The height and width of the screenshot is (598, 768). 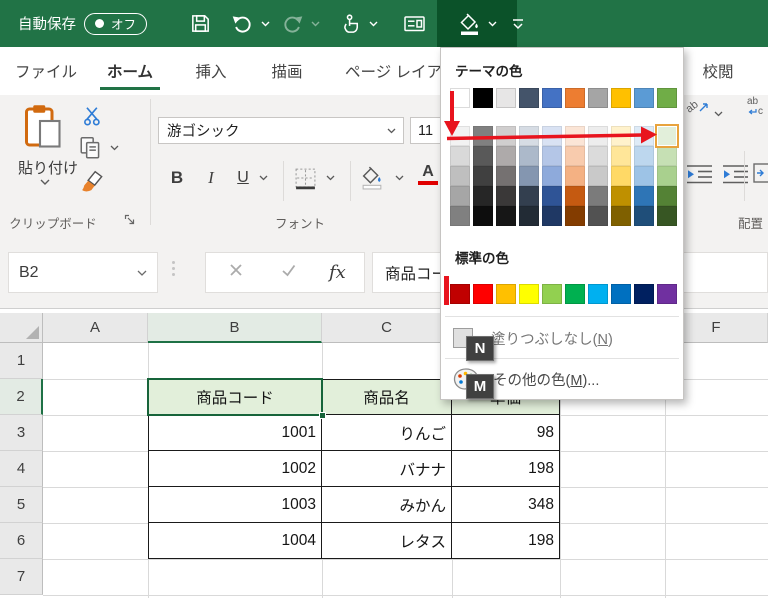 What do you see at coordinates (718, 114) in the screenshot?
I see `orientation-chevron-icon` at bounding box center [718, 114].